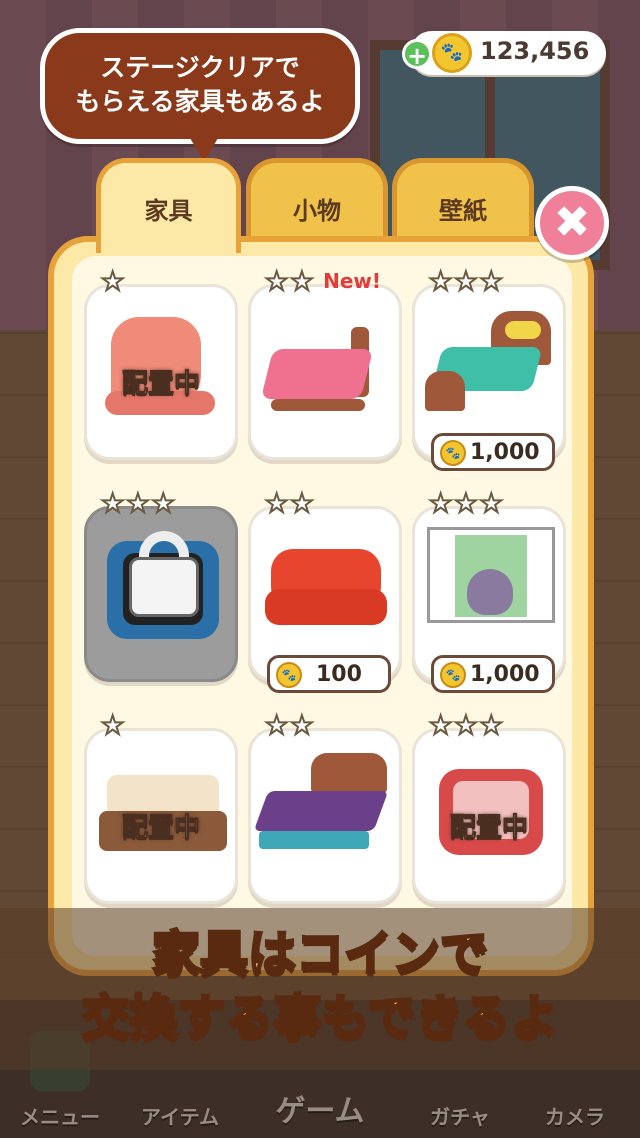 The width and height of the screenshot is (640, 1138). What do you see at coordinates (326, 607) in the screenshot?
I see `sofa-seat` at bounding box center [326, 607].